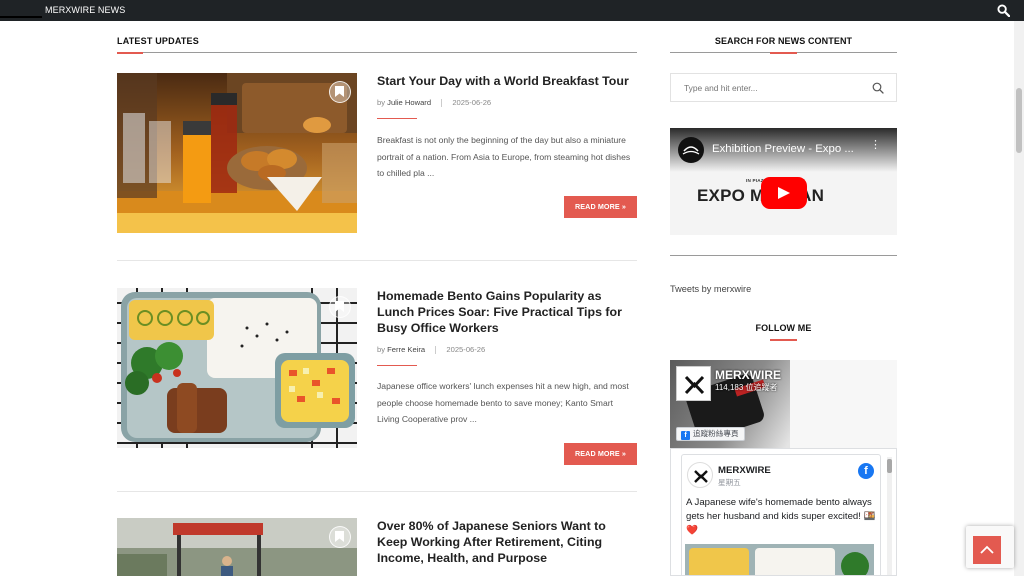 This screenshot has height=576, width=1024. Describe the element at coordinates (716, 433) in the screenshot. I see `follow-page-label: 追蹤粉絲專頁` at that location.